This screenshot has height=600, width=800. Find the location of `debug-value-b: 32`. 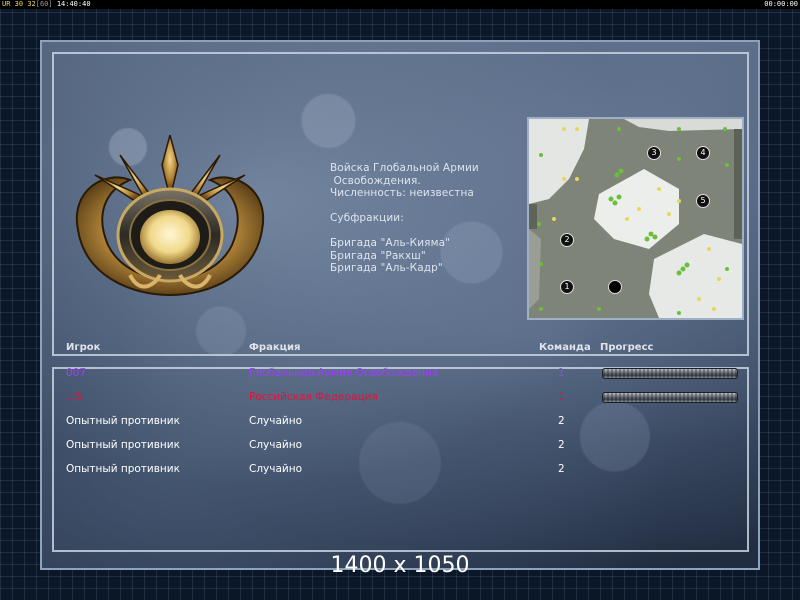

debug-value-b: 32 is located at coordinates (31, 4).